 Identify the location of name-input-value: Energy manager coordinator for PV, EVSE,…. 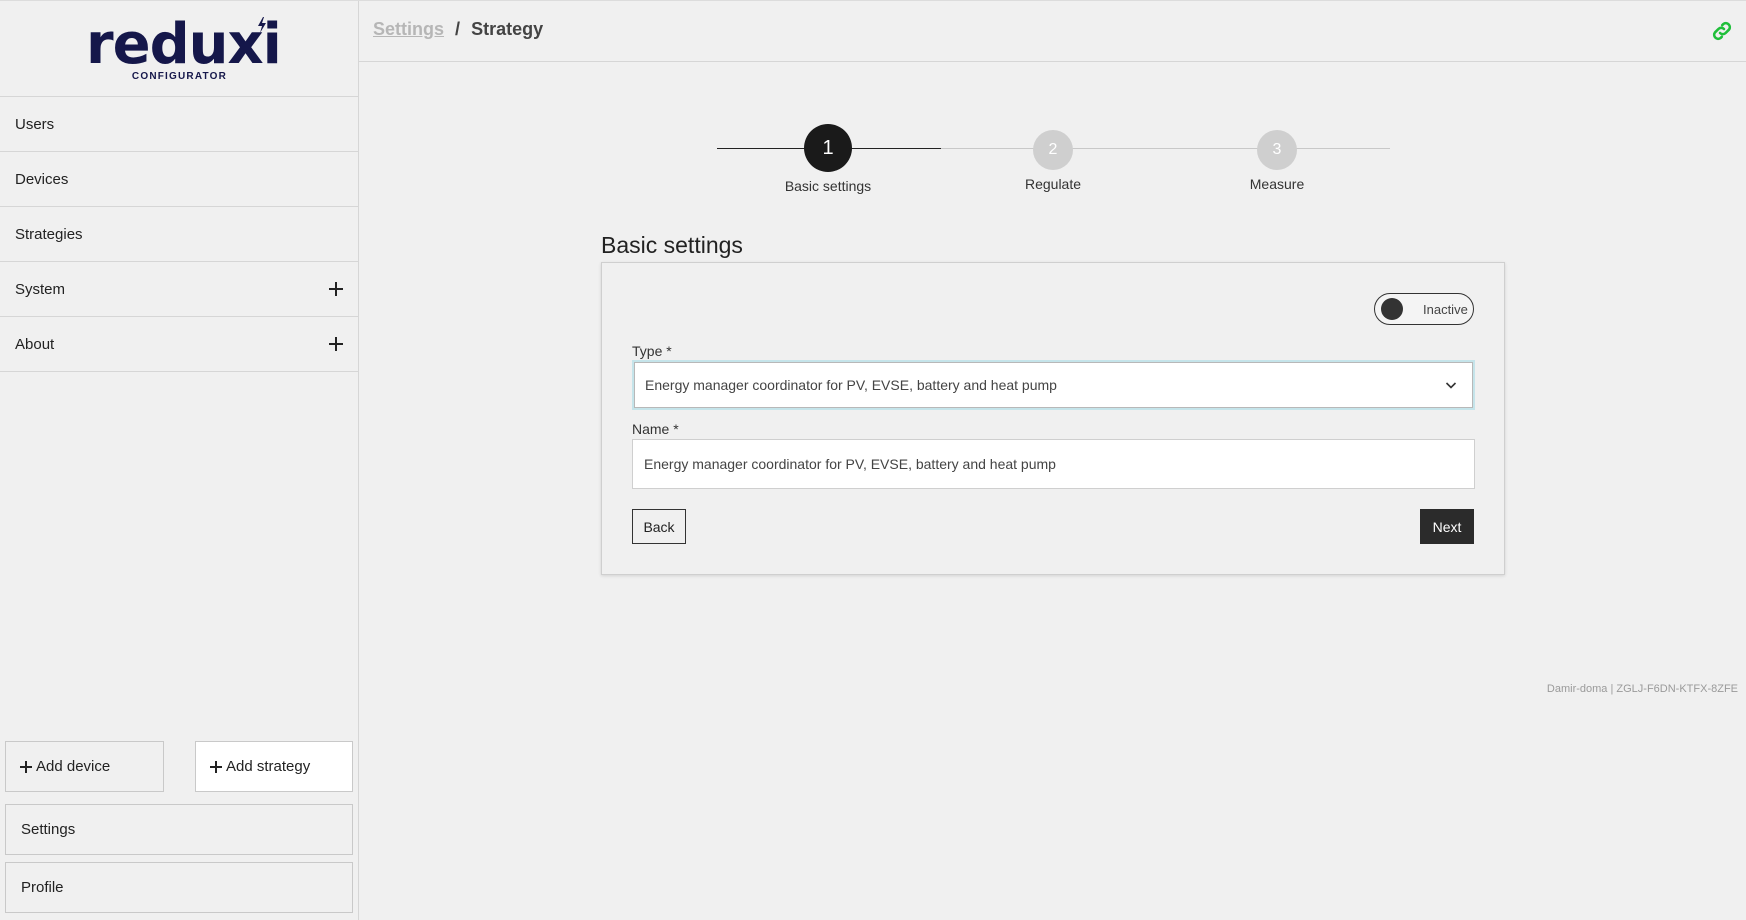
(850, 464).